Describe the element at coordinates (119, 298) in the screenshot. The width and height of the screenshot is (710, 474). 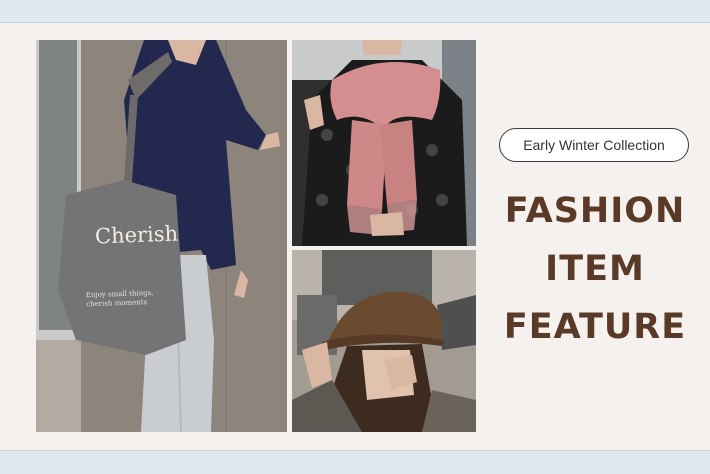
I see `tote-motto-text: Enjoy small things, cherish moments` at that location.